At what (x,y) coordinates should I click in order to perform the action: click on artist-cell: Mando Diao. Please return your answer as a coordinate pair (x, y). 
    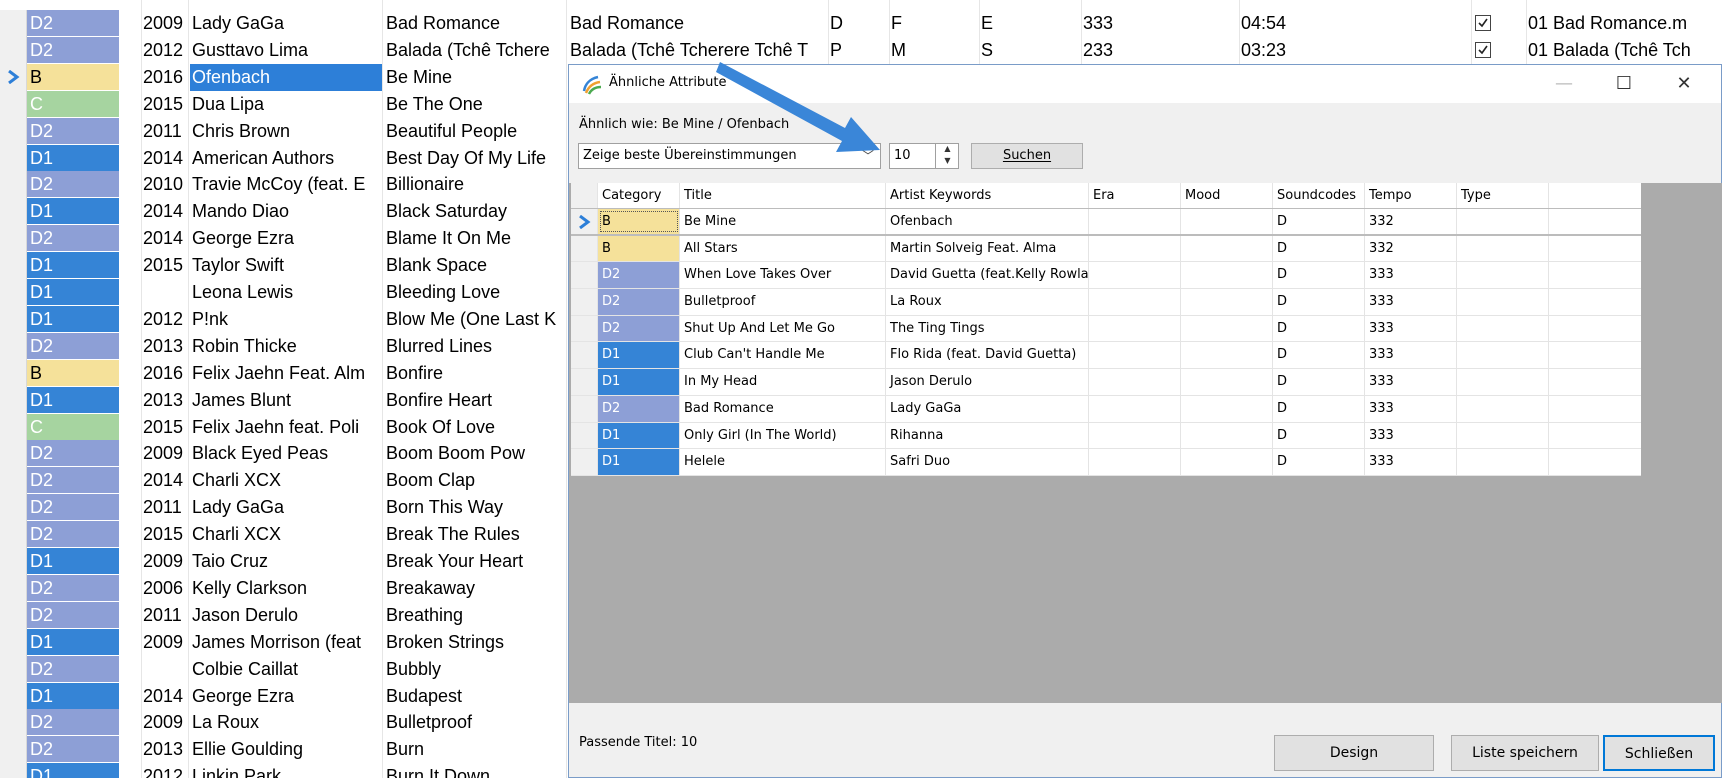
    Looking at the image, I should click on (286, 211).